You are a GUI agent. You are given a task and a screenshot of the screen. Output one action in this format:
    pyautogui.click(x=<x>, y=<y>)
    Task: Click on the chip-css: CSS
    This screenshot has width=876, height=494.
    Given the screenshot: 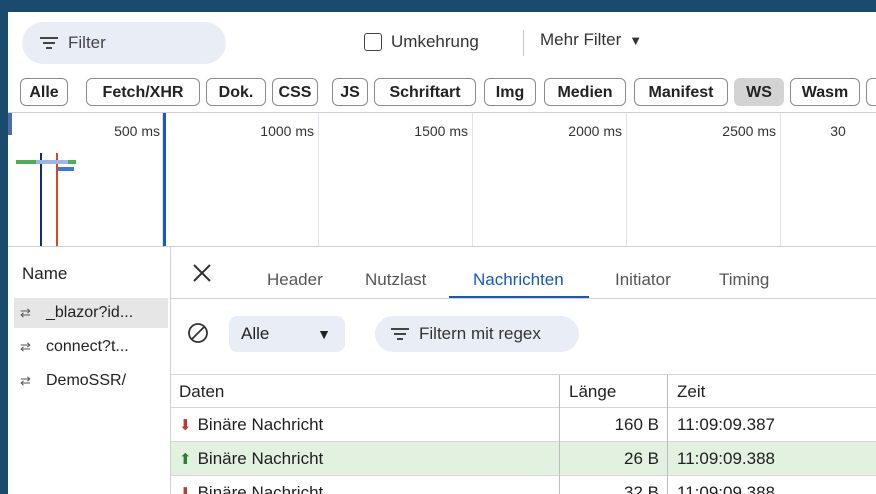 What is the action you would take?
    pyautogui.click(x=295, y=92)
    